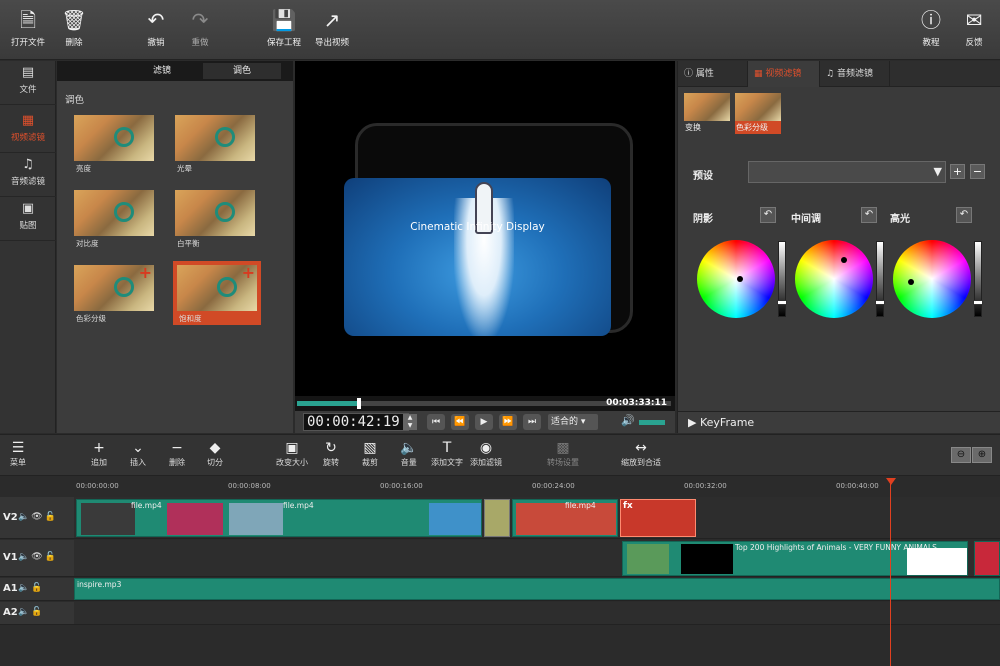 Image resolution: width=1000 pixels, height=666 pixels. I want to click on split-icon: ◆, so click(215, 448).